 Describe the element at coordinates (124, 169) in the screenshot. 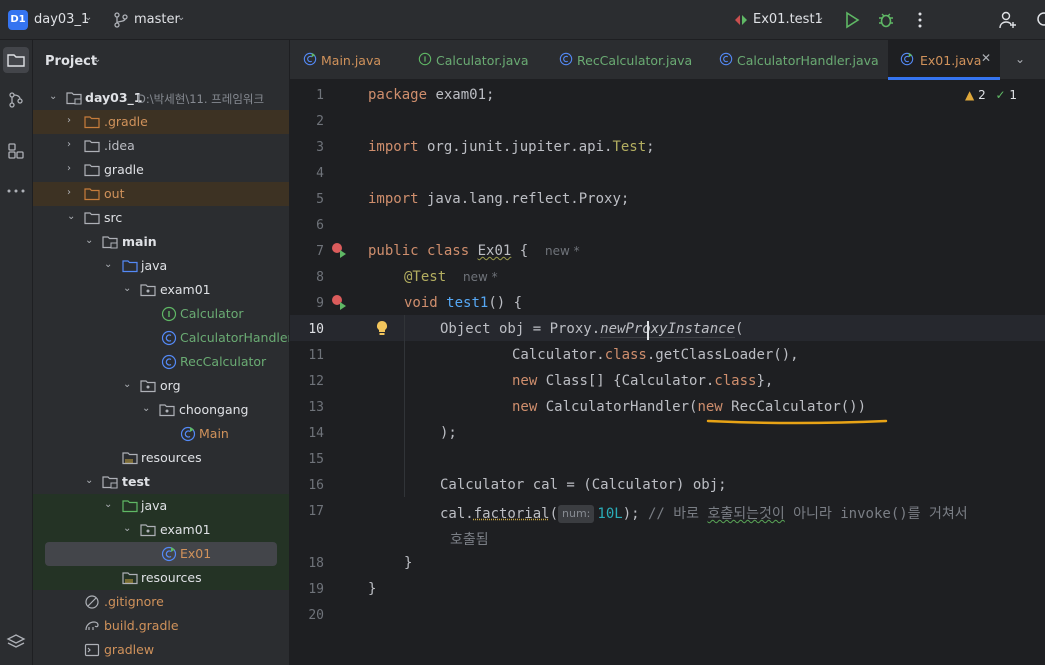

I see `tree-item-label: gradle` at that location.